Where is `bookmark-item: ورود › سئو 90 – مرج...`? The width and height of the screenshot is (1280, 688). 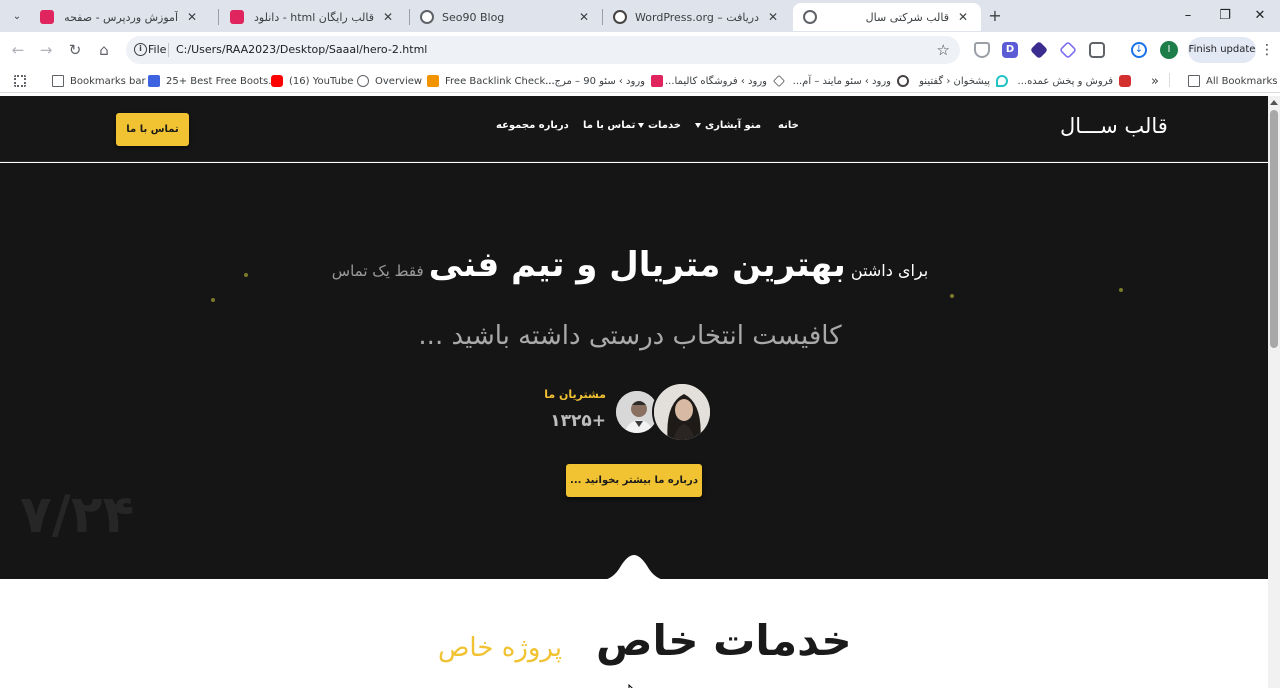
bookmark-item: ورود › سئو 90 – مرج... is located at coordinates (604, 81).